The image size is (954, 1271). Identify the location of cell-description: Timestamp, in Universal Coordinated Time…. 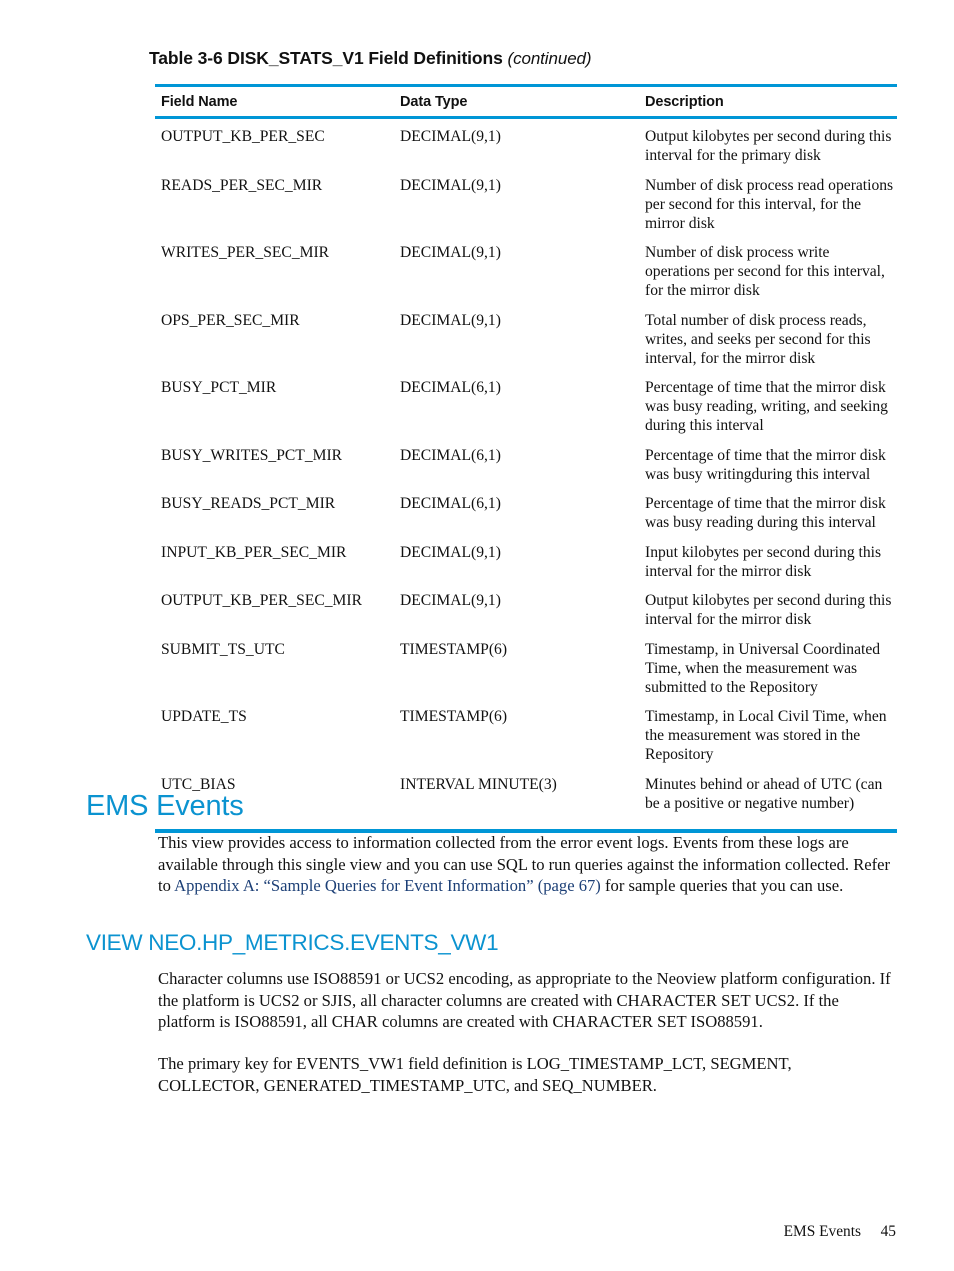
(763, 668).